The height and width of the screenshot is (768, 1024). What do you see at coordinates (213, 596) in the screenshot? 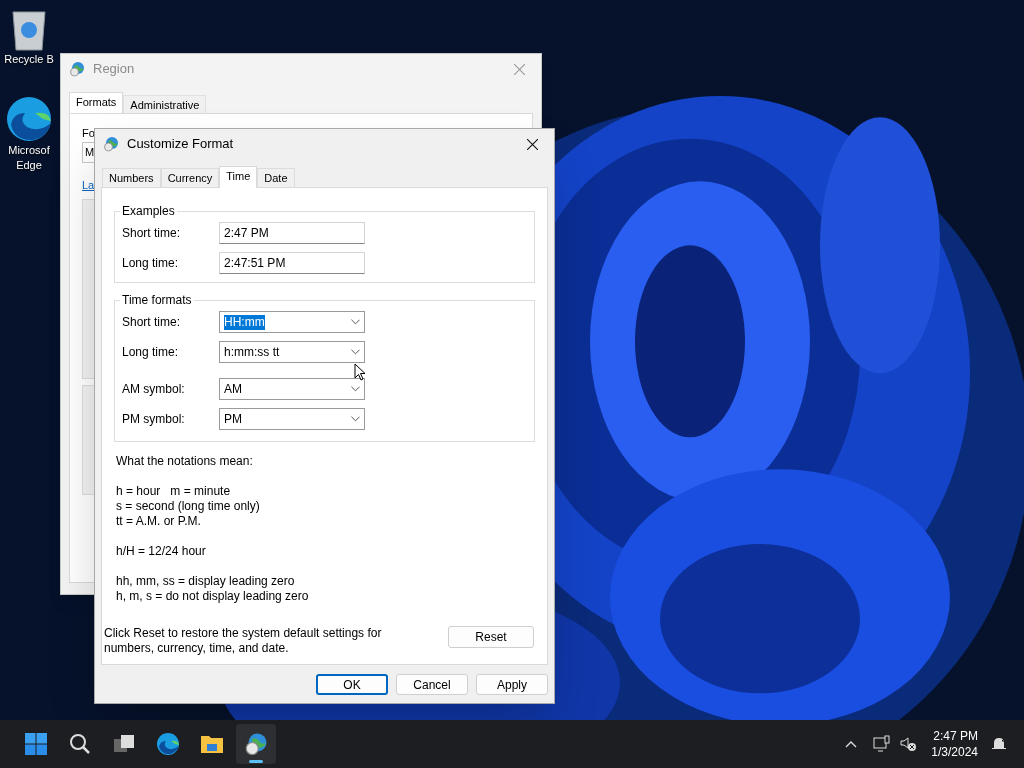
I see `notation-text: h, m, s = do not display leading zero` at bounding box center [213, 596].